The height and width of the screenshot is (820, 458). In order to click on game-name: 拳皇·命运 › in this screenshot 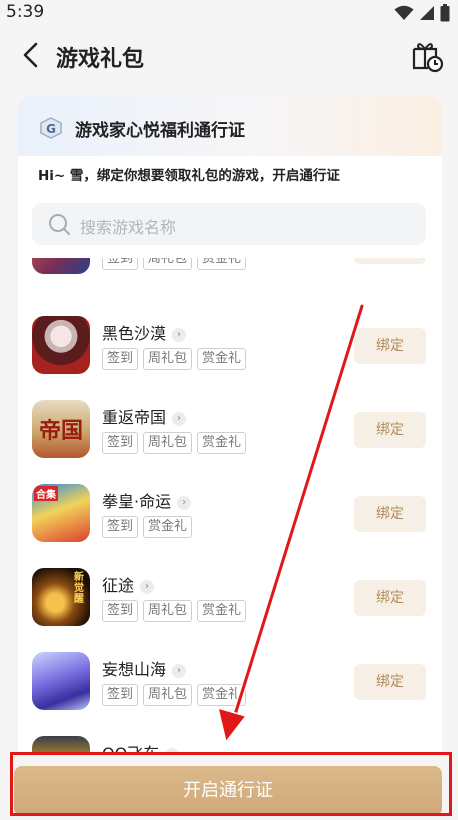, I will do `click(147, 500)`.